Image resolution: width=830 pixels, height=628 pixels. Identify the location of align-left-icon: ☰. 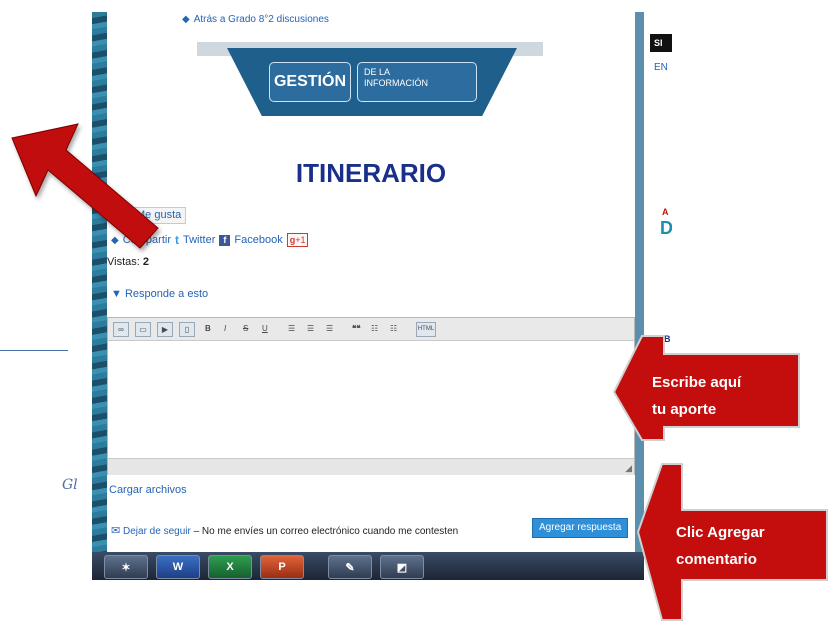
(291, 328).